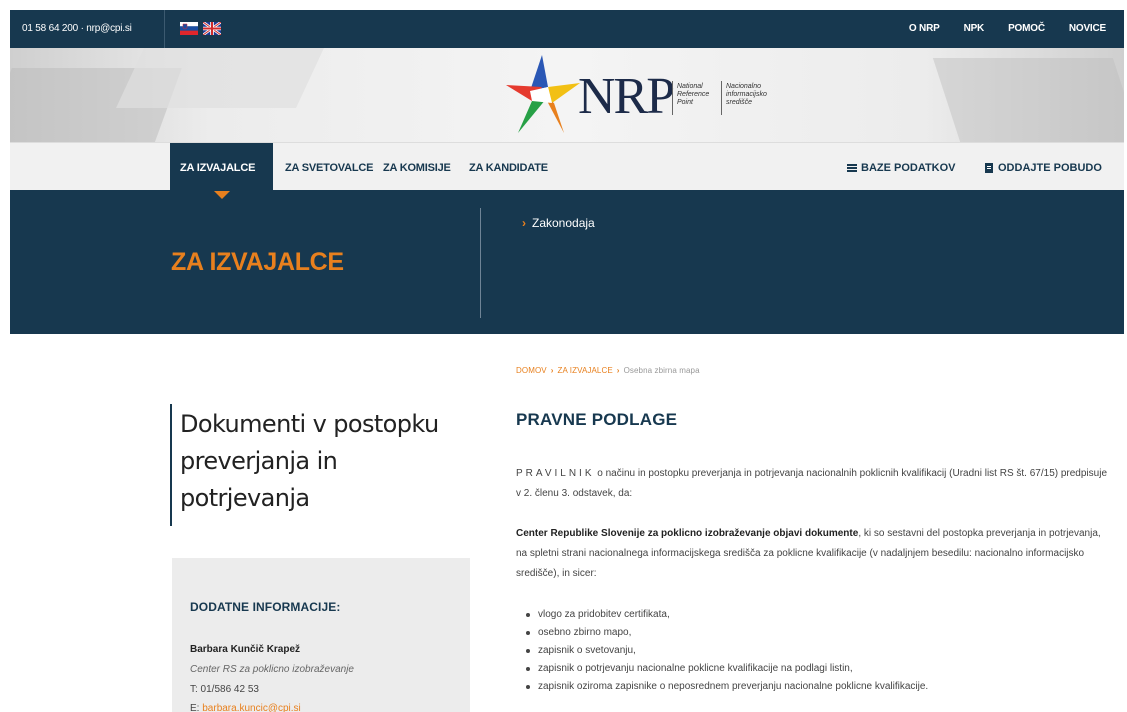 This screenshot has width=1127, height=712. I want to click on uk-flag-icon, so click(212, 28).